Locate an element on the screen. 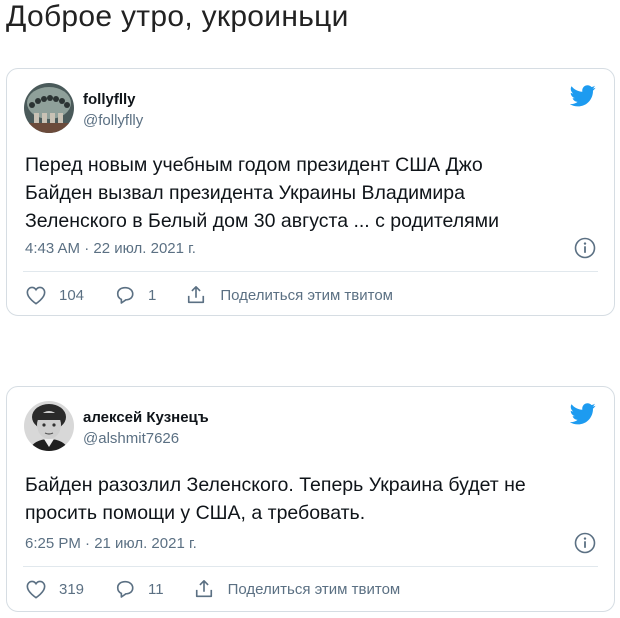 This screenshot has height=618, width=620. author-handle: @follyflly is located at coordinates (113, 120).